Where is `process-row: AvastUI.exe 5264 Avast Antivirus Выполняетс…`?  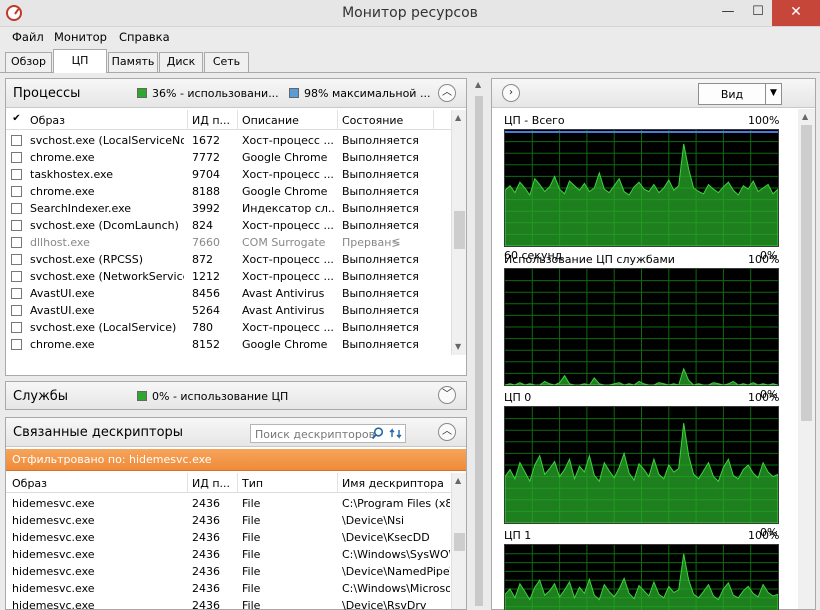 process-row: AvastUI.exe 5264 Avast Antivirus Выполняетс… is located at coordinates (229, 310).